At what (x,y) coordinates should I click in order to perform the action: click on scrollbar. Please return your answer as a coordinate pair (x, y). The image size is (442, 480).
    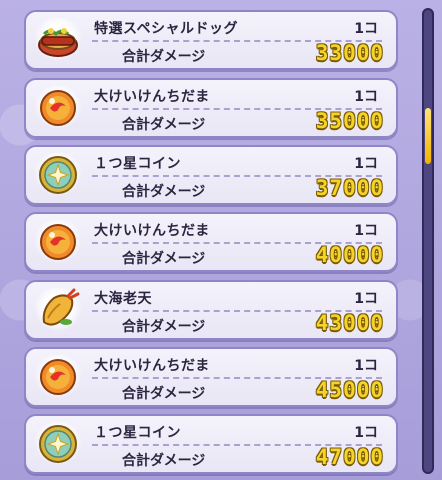
    Looking at the image, I should click on (428, 241).